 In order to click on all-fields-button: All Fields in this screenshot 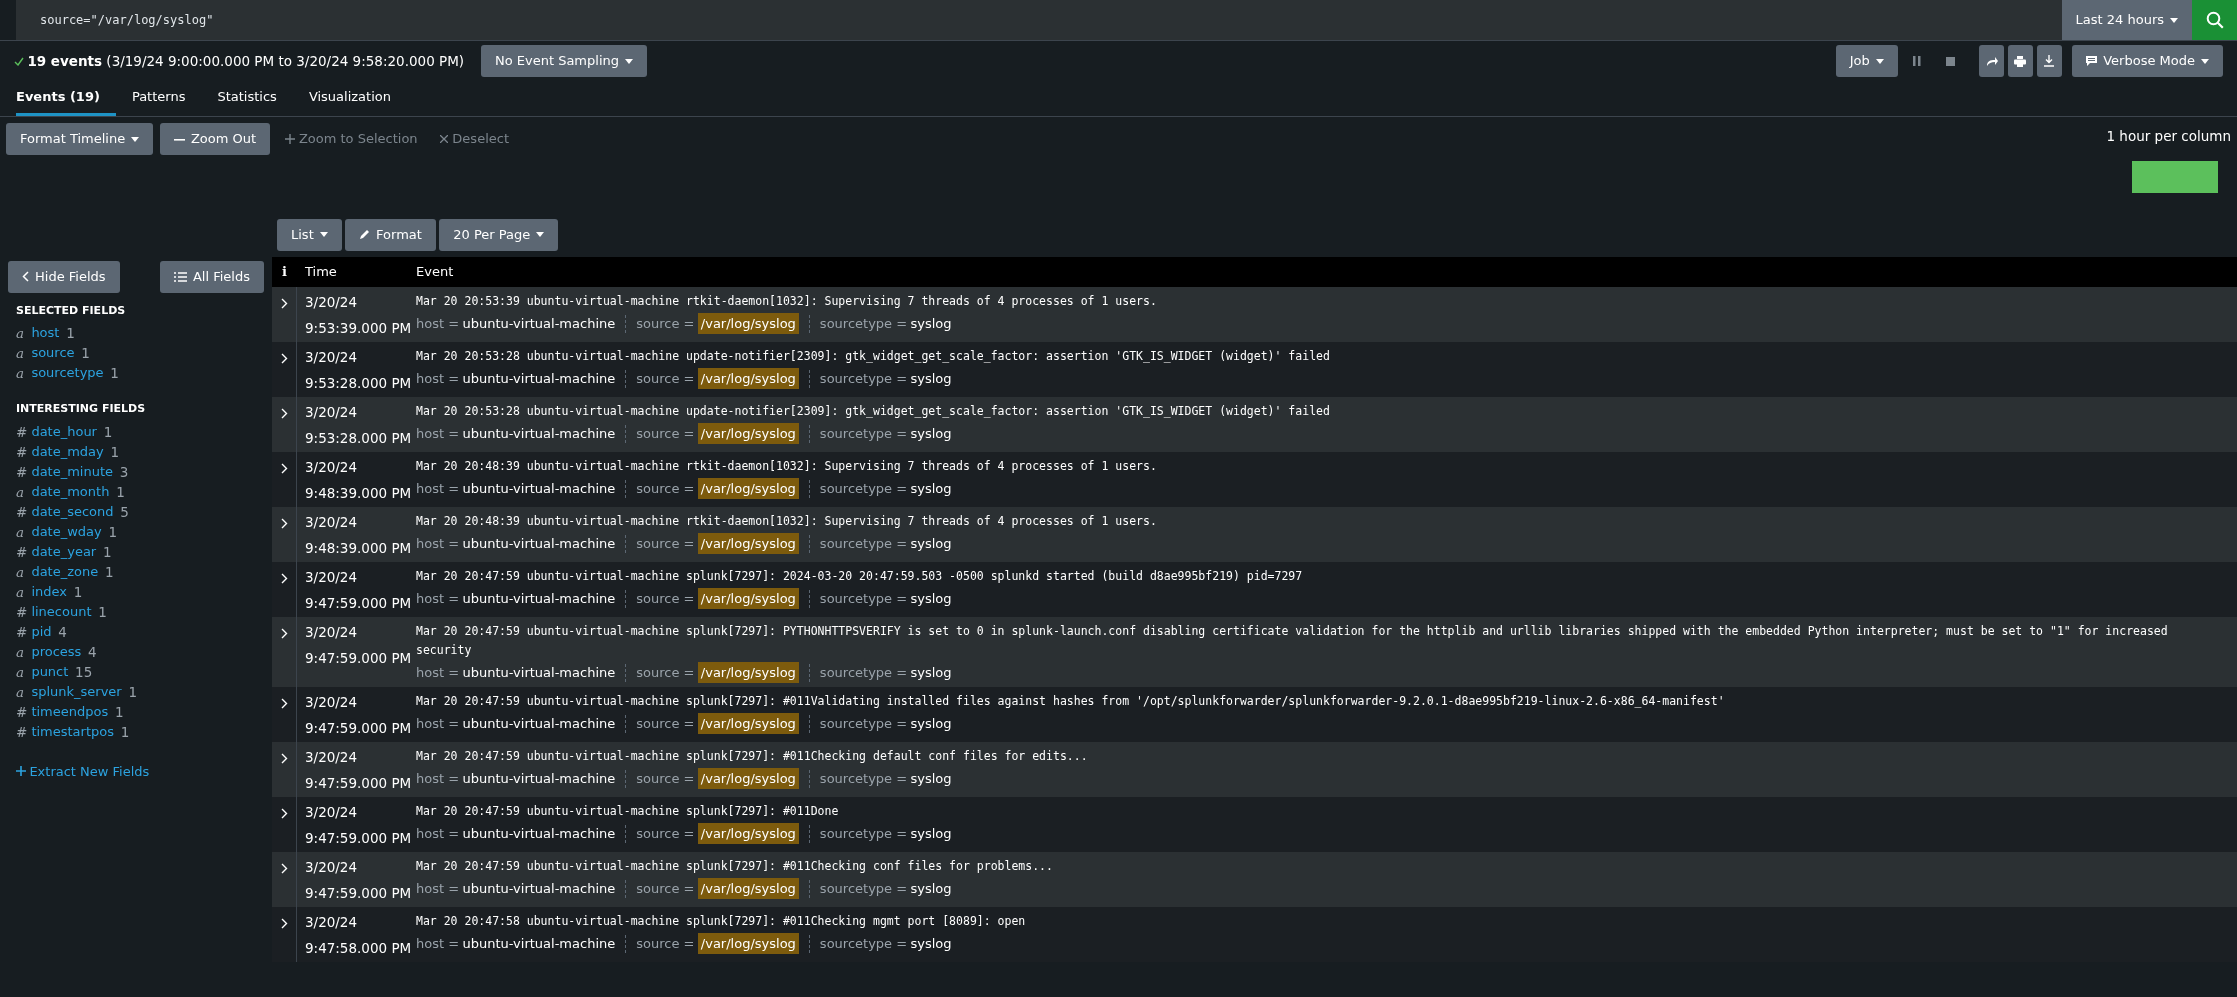, I will do `click(211, 276)`.